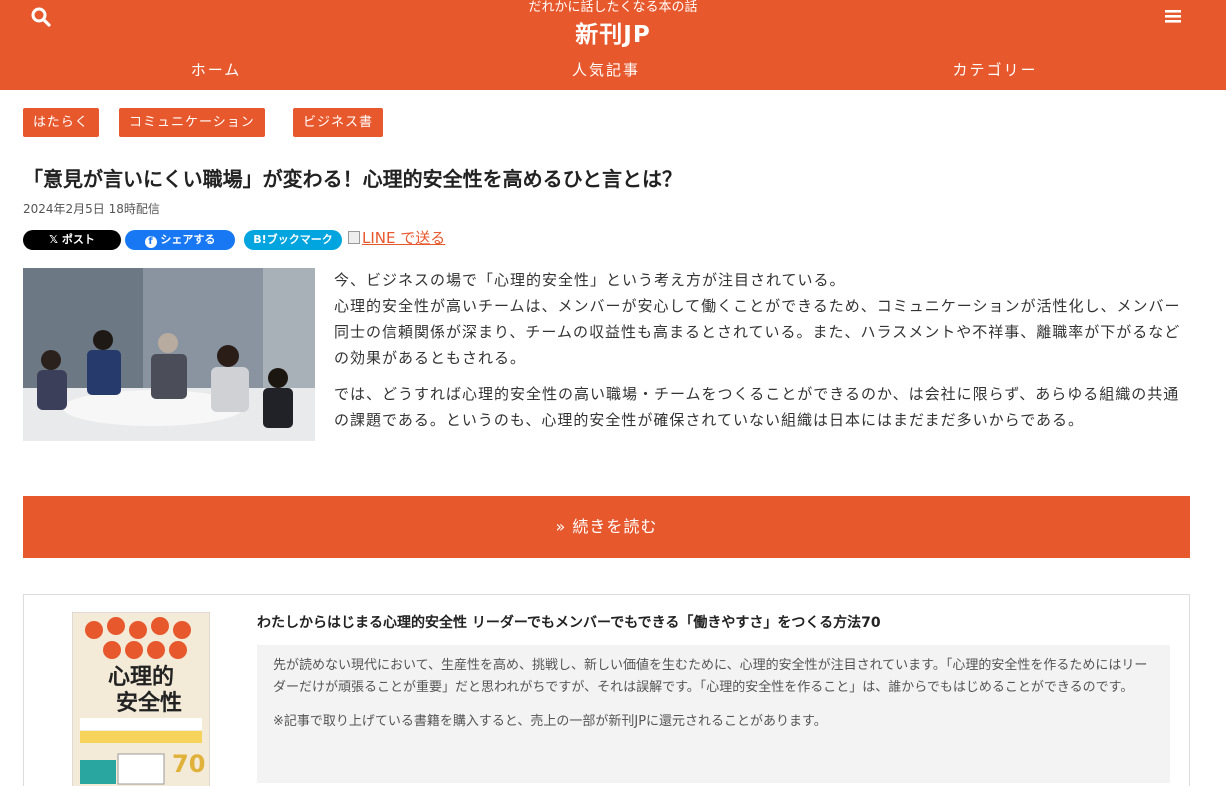 Image resolution: width=1226 pixels, height=786 pixels. I want to click on article-paragraph: 今、ビジネスの場で「心理的安全性」という考え方が注目されている。, so click(590, 280).